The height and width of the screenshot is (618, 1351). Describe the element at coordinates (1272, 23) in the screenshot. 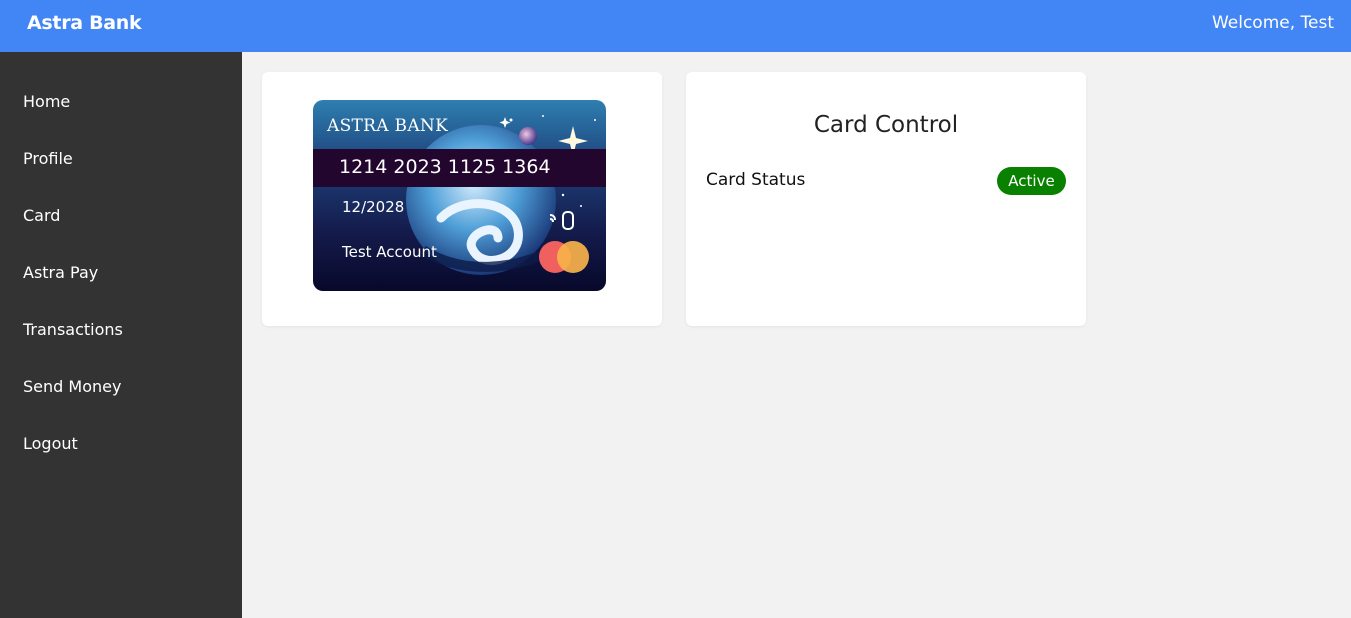

I see `welcome-text: Welcome, Test` at that location.